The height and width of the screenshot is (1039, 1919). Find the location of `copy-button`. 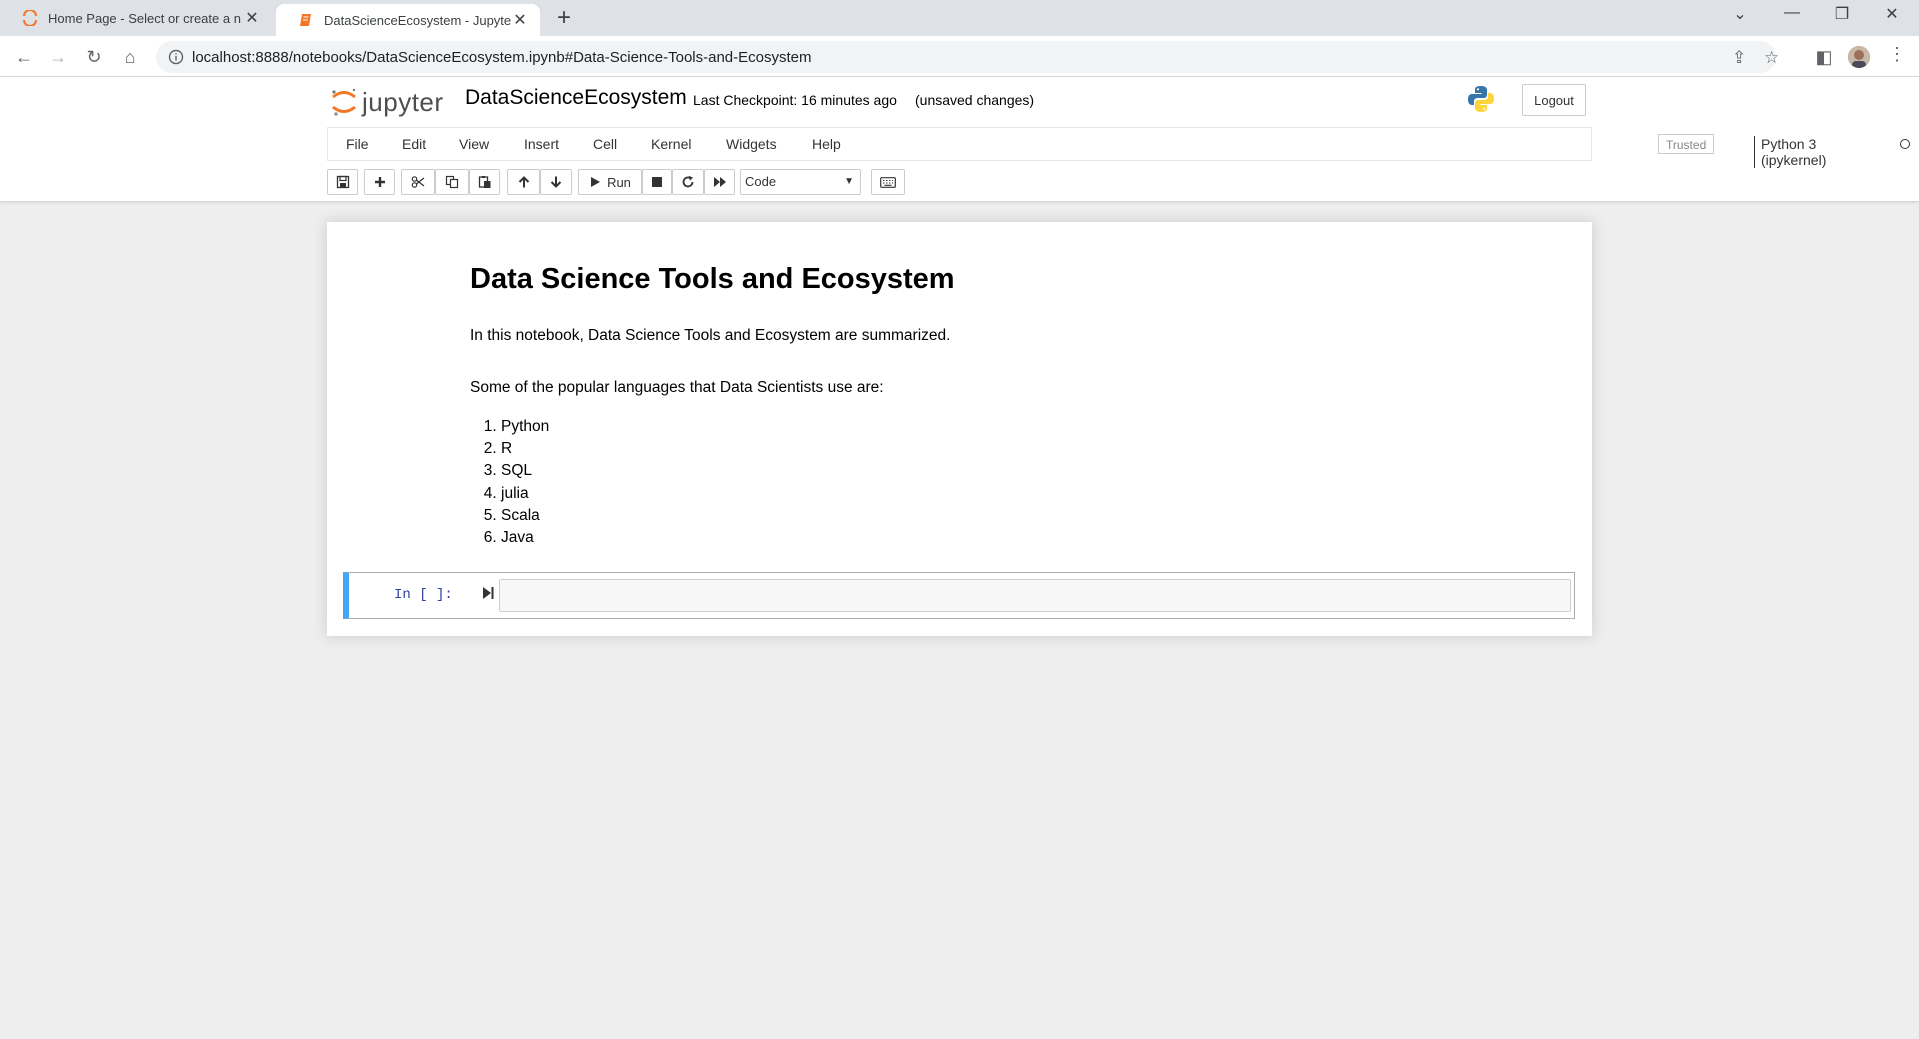

copy-button is located at coordinates (452, 182).